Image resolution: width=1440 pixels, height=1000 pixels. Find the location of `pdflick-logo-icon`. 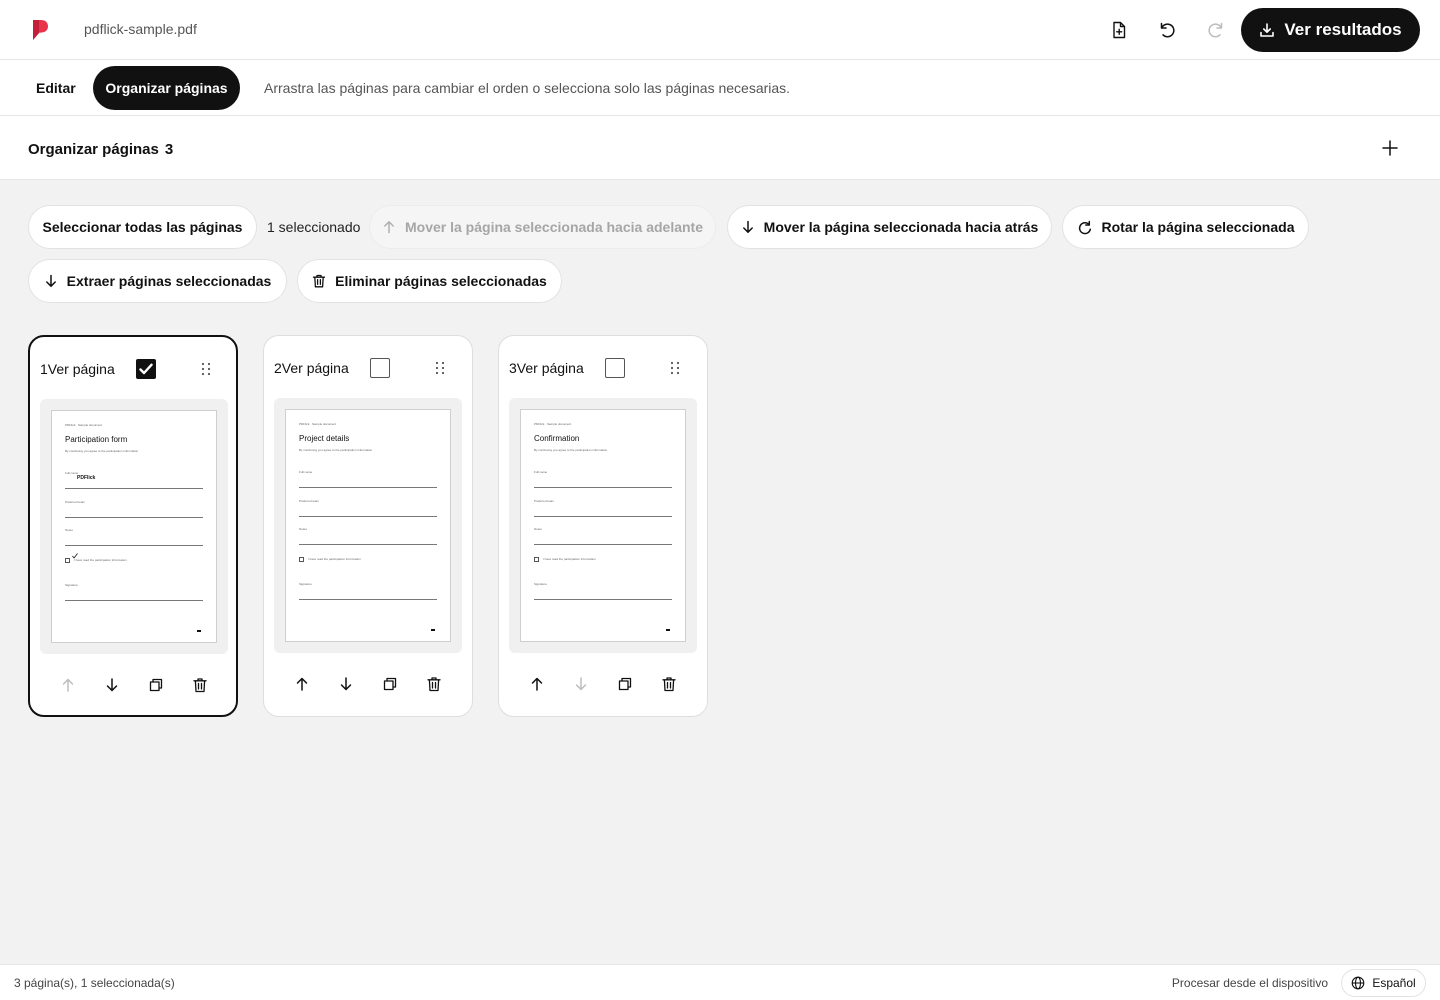

pdflick-logo-icon is located at coordinates (40, 30).